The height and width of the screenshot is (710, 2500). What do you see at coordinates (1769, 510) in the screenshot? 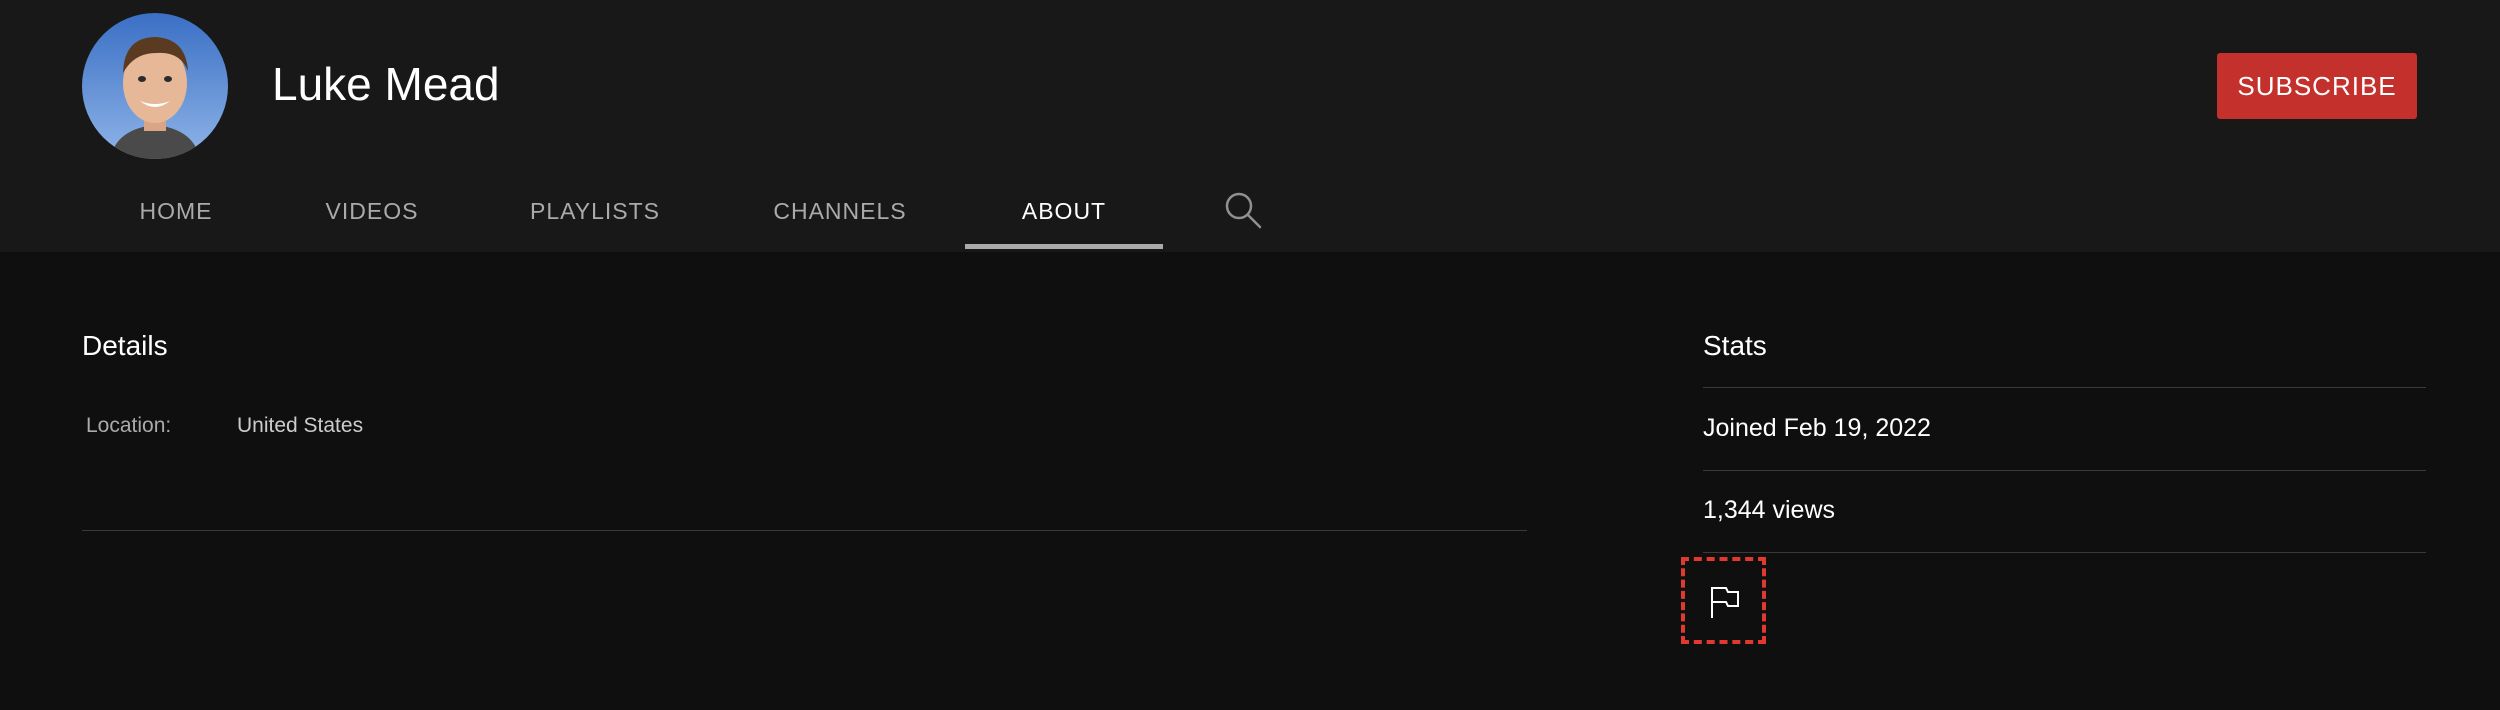
I see `view-count: 1,344 views` at bounding box center [1769, 510].